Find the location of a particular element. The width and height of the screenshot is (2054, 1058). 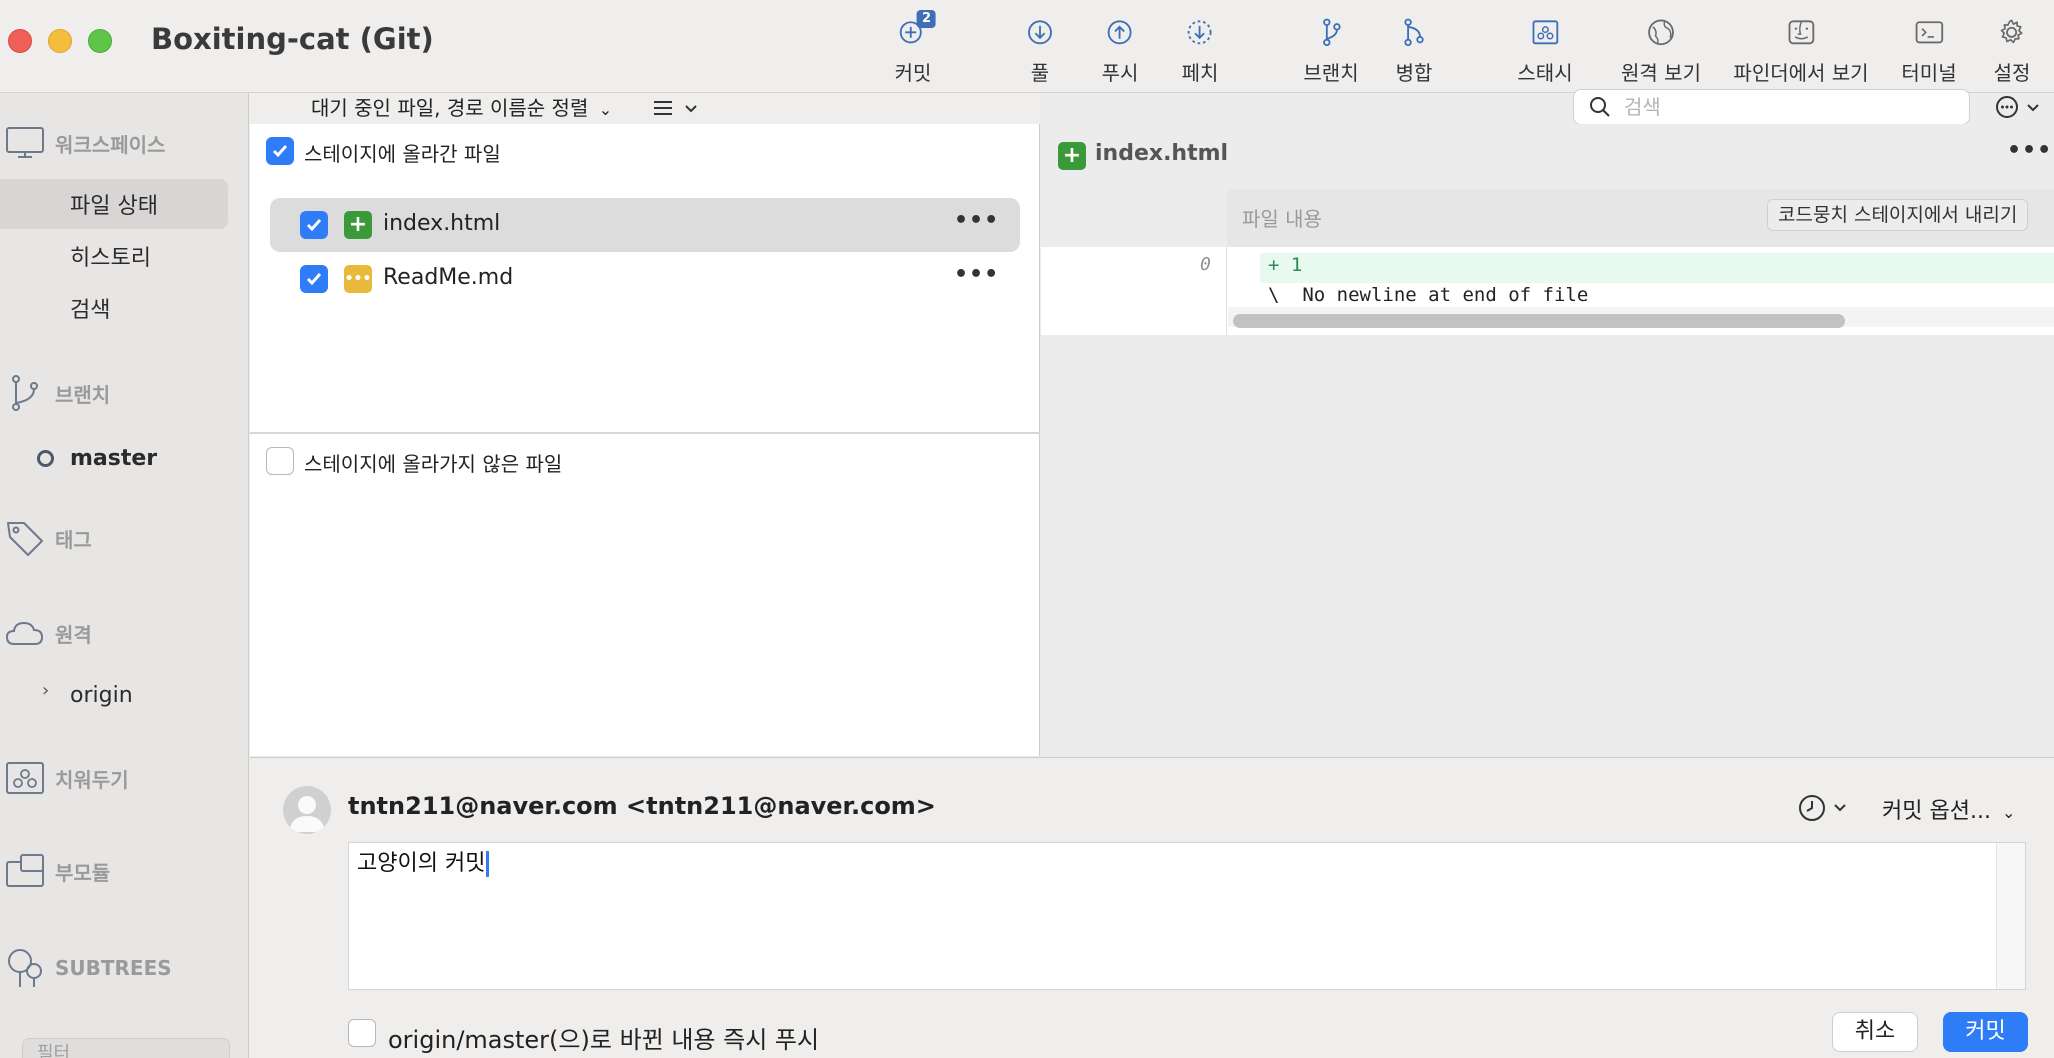

search-field is located at coordinates (1771, 107).